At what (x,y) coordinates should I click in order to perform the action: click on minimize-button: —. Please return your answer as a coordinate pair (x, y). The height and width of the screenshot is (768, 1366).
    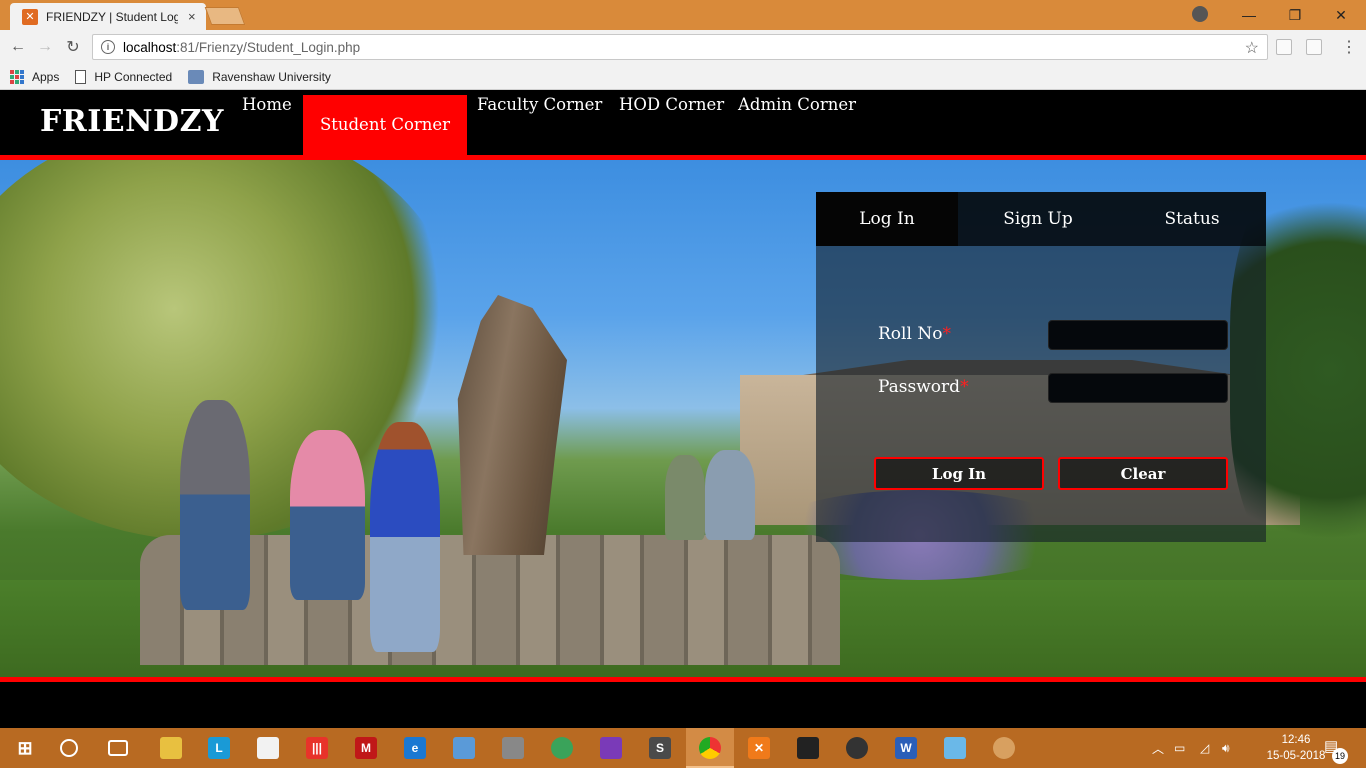
    Looking at the image, I should click on (1249, 15).